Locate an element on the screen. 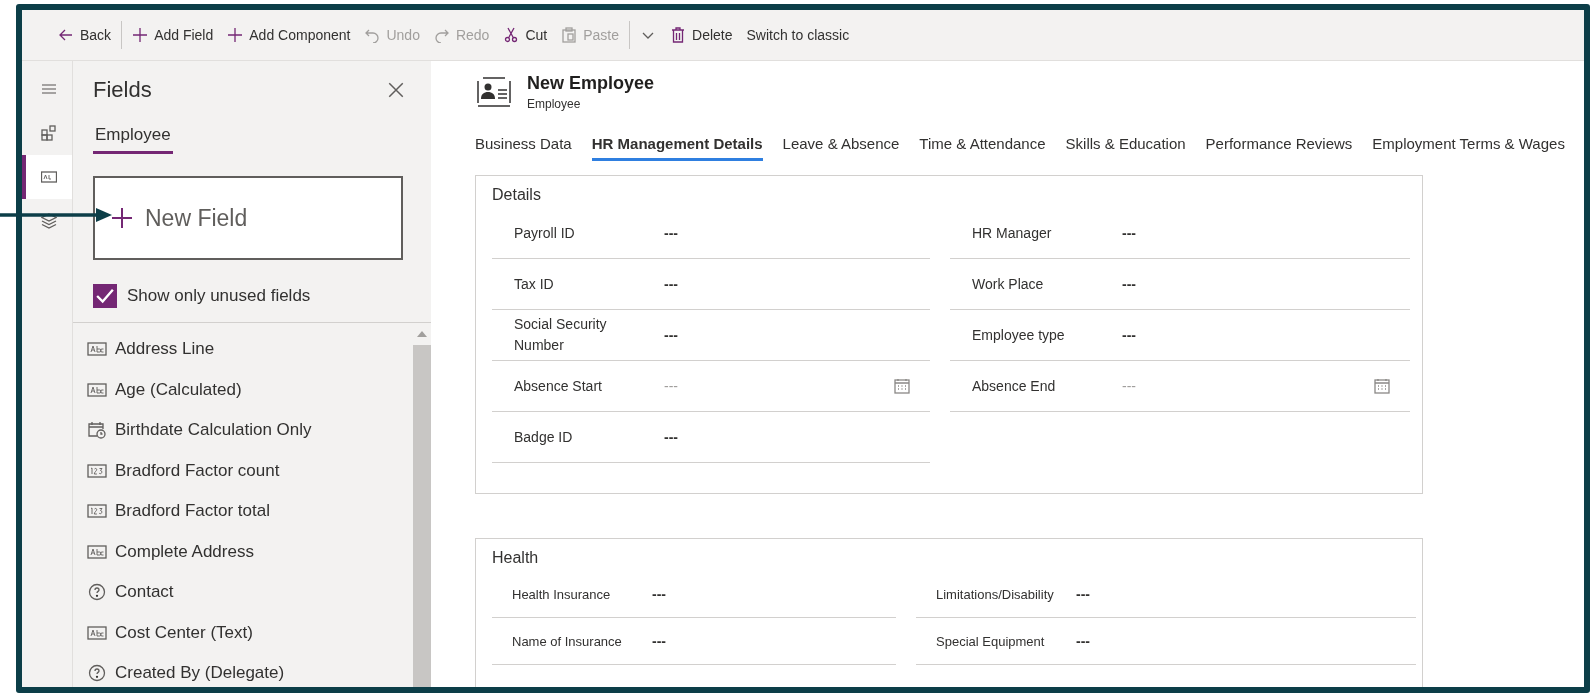  field-label: Absence Start is located at coordinates (558, 386).